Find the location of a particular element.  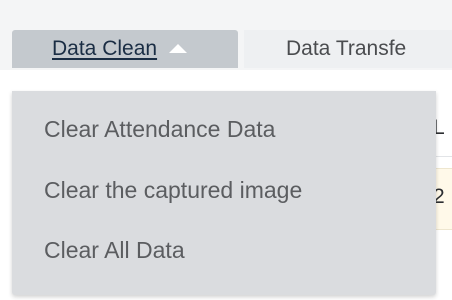

menu-item-clear-captured-image: Clear the captured image is located at coordinates (173, 190).